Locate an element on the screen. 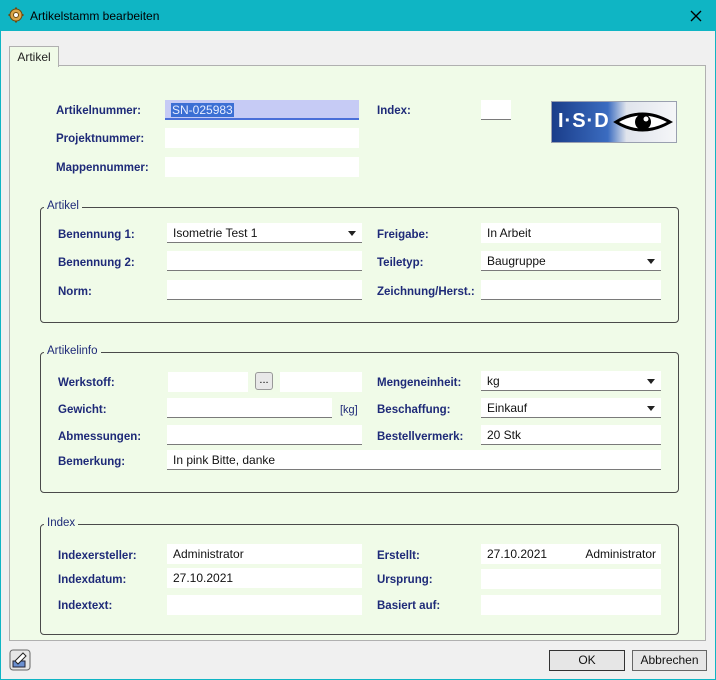  benennung2-label: Benennung 2: is located at coordinates (96, 263).